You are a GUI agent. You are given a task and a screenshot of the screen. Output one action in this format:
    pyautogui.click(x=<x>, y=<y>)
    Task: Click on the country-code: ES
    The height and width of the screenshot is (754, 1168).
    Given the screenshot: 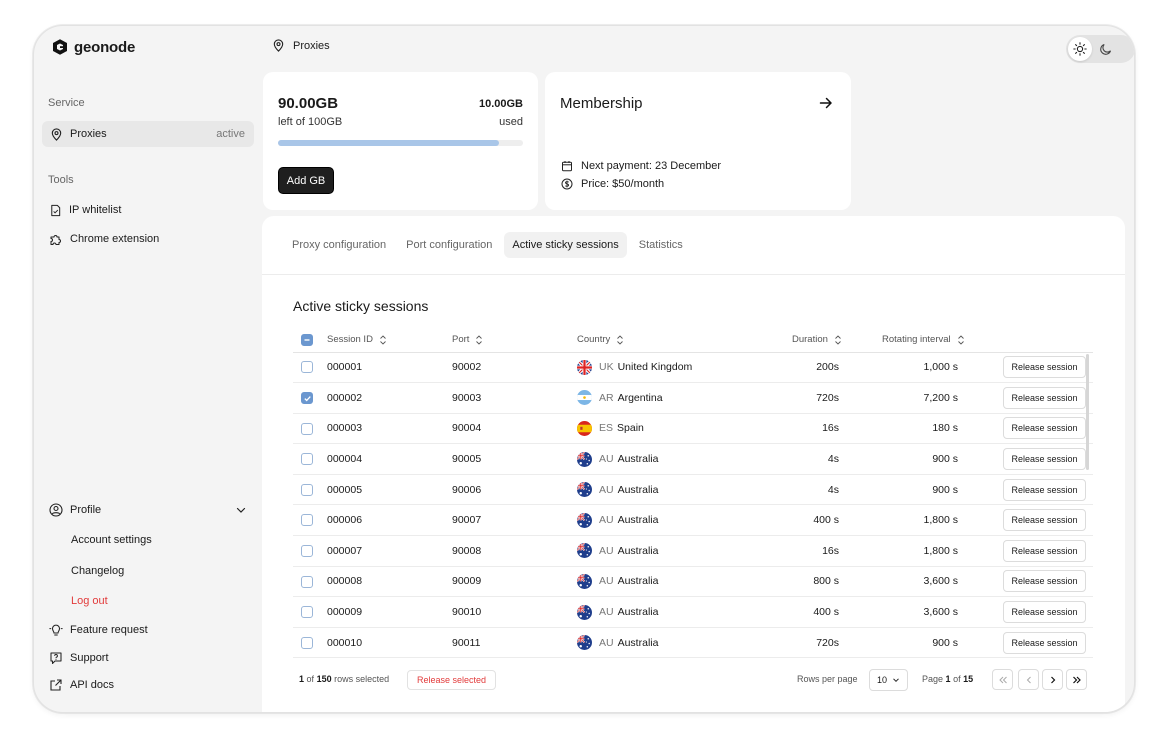 What is the action you would take?
    pyautogui.click(x=606, y=428)
    